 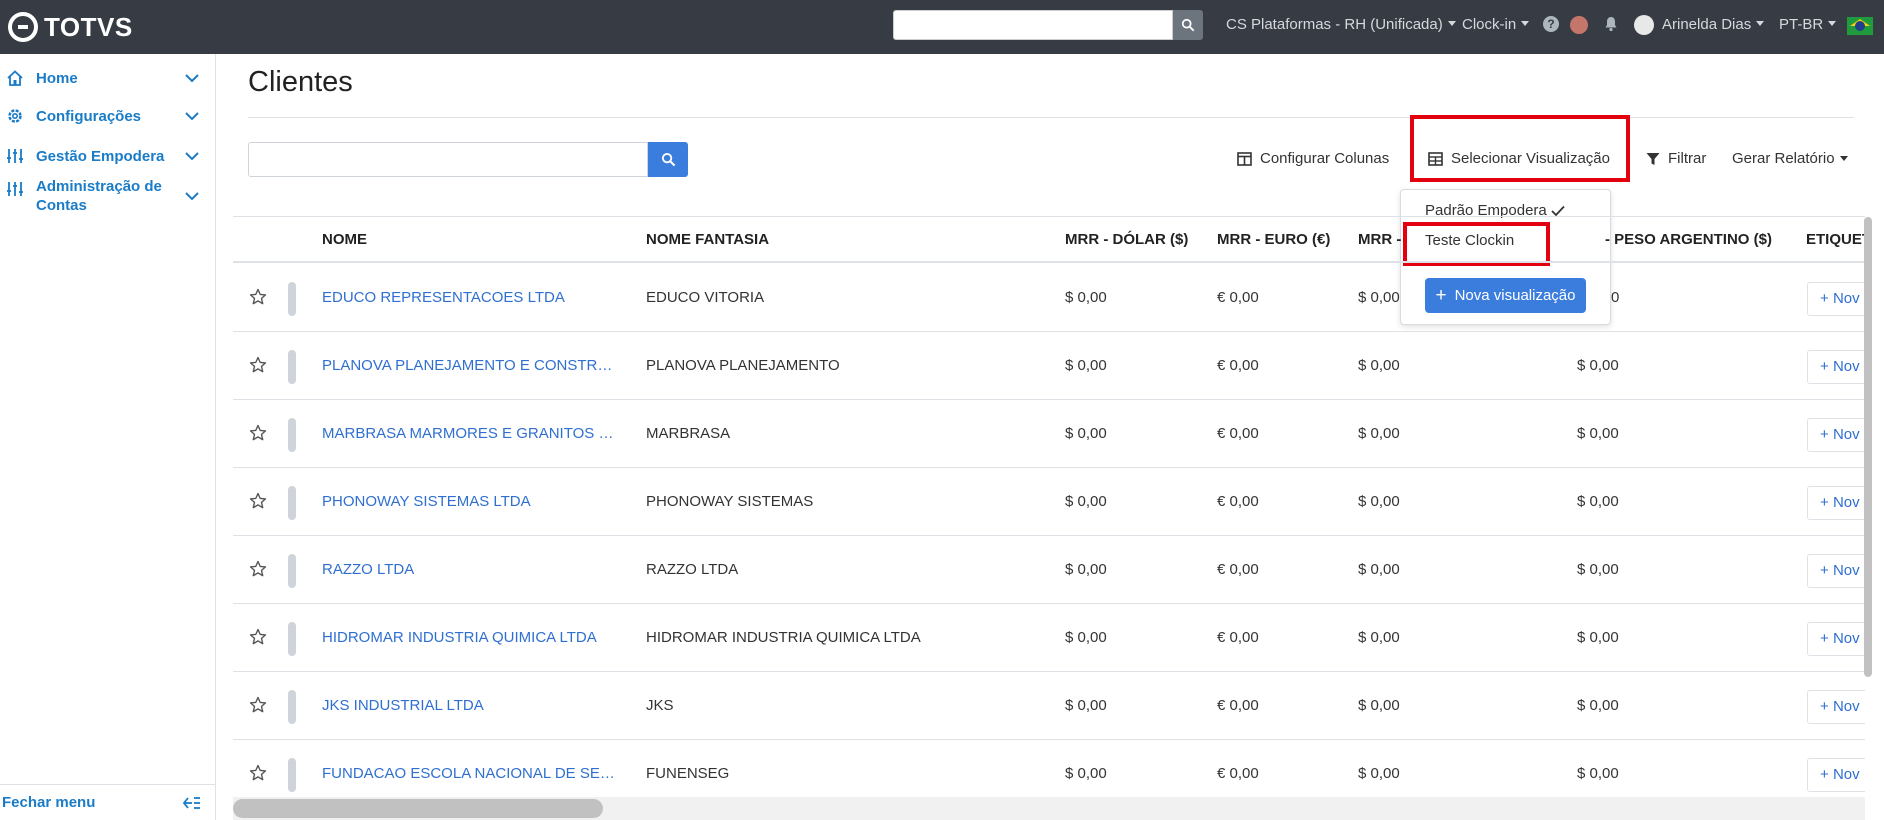 What do you see at coordinates (1835, 239) in the screenshot?
I see `column-header: ETIQUET` at bounding box center [1835, 239].